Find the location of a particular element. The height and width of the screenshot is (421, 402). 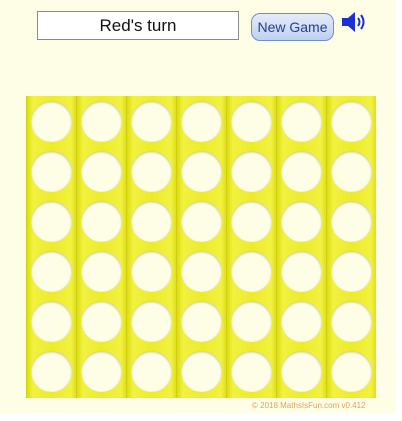

speaker-volume-icon is located at coordinates (355, 22).